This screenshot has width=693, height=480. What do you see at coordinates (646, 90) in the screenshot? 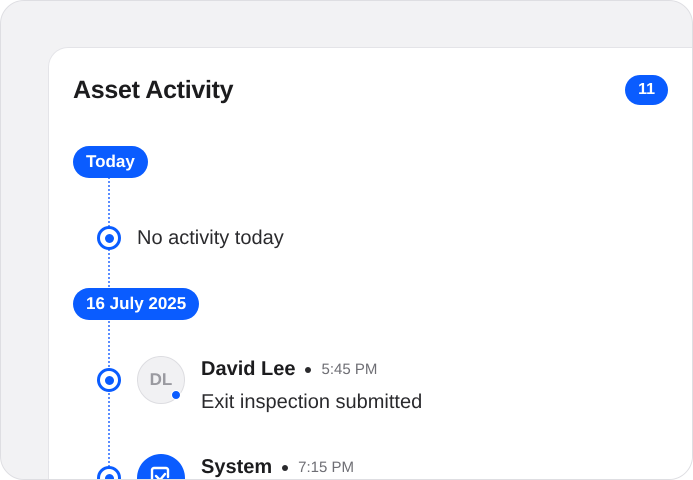
I see `count-badge: 11` at bounding box center [646, 90].